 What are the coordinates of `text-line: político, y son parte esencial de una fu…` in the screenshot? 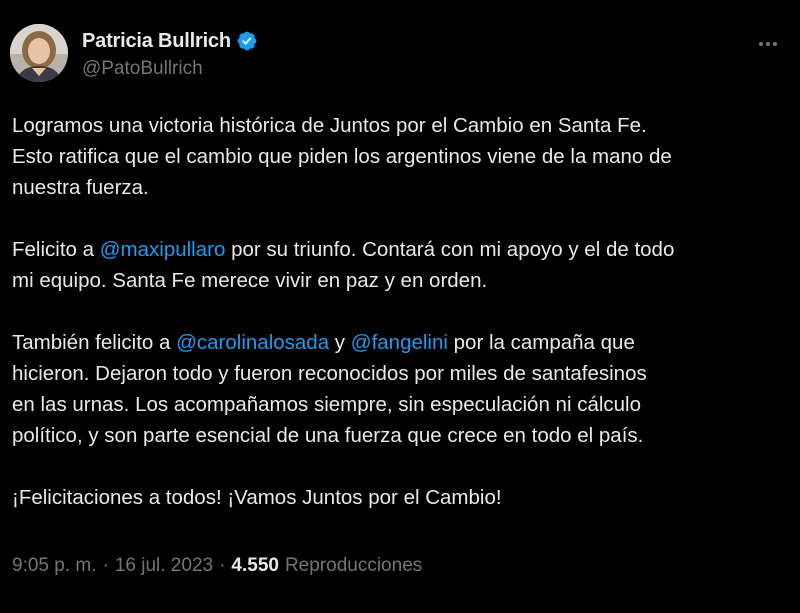 It's located at (328, 435).